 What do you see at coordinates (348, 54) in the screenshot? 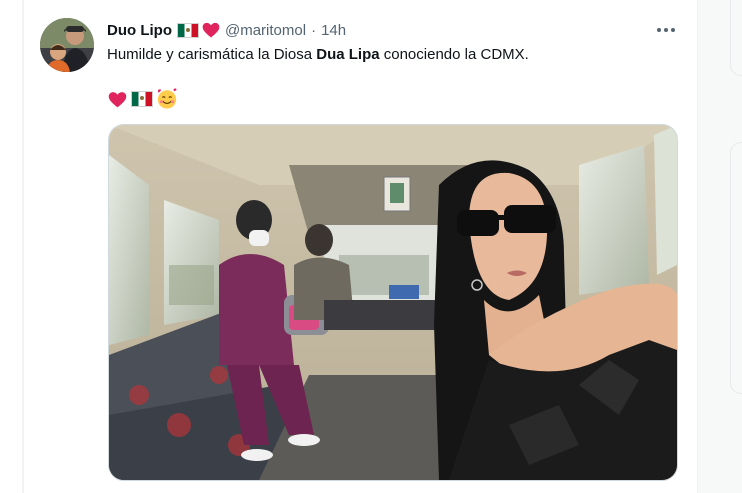
I see `tweet-text-bold: Dua Lipa` at bounding box center [348, 54].